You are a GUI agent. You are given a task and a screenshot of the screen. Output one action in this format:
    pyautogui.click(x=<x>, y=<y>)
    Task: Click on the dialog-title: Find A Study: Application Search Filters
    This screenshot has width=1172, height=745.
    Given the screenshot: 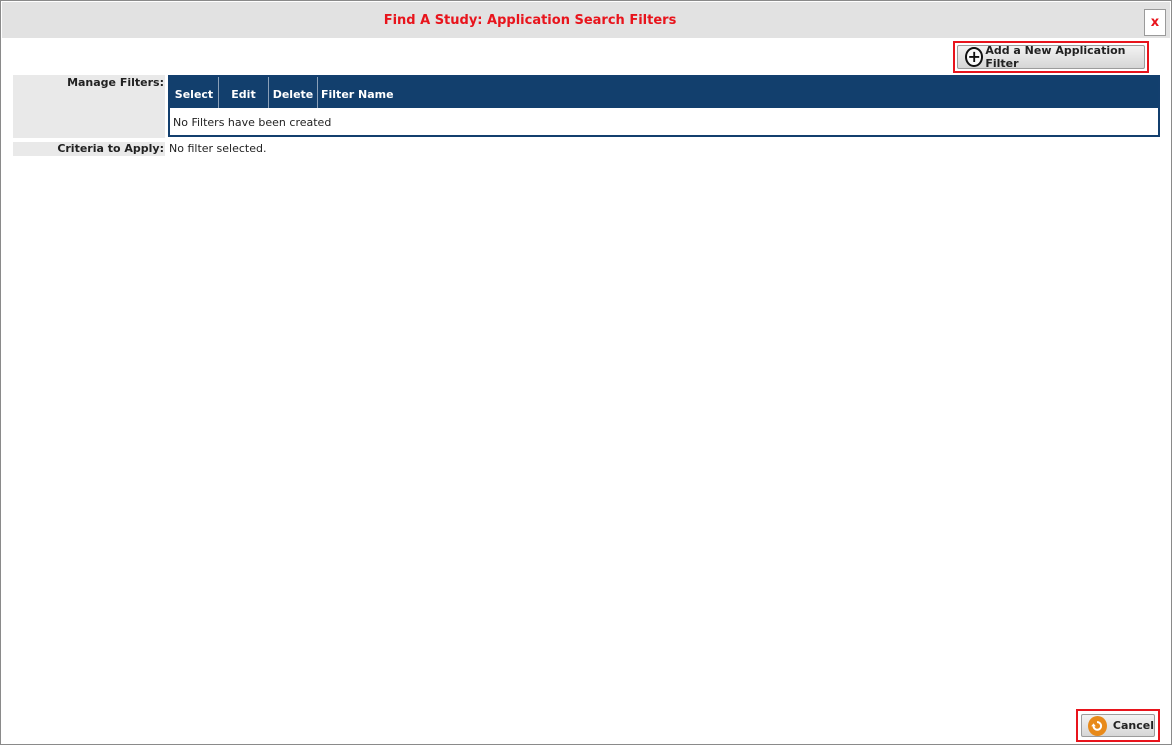 What is the action you would take?
    pyautogui.click(x=530, y=20)
    